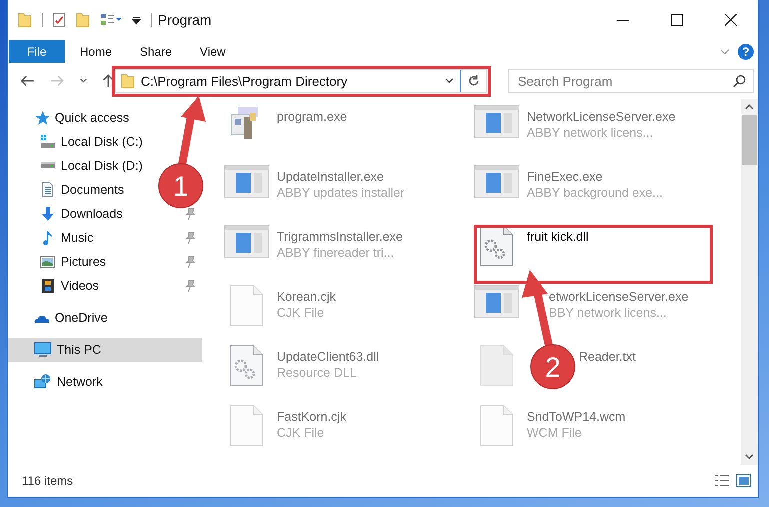  What do you see at coordinates (61, 318) in the screenshot?
I see `nav-item: OneDrive` at bounding box center [61, 318].